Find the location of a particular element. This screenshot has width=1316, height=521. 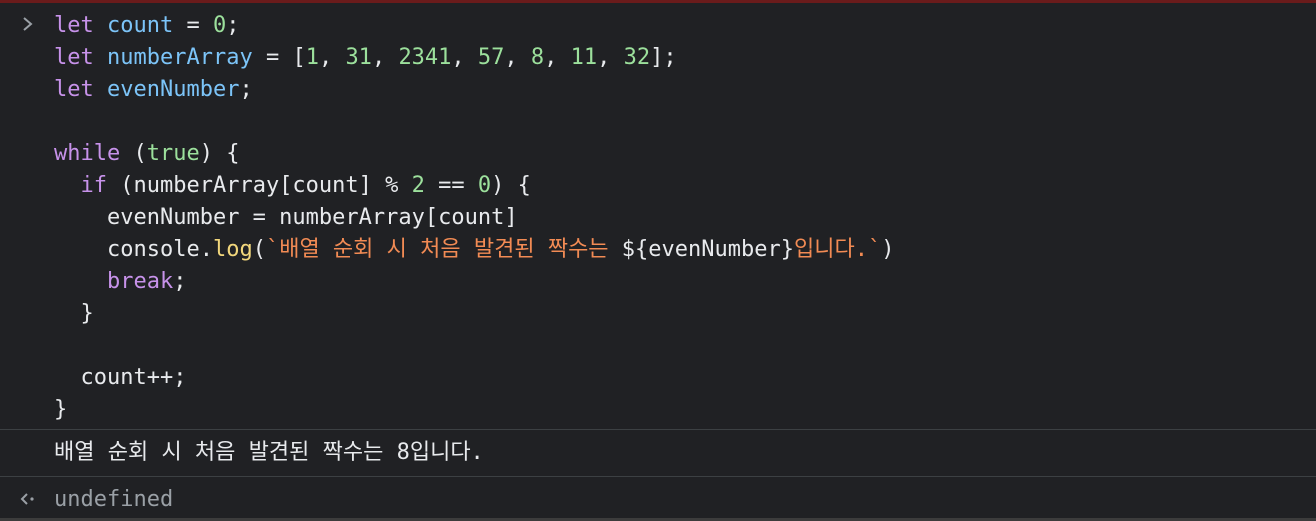

code-line-4-blank is located at coordinates (674, 122).